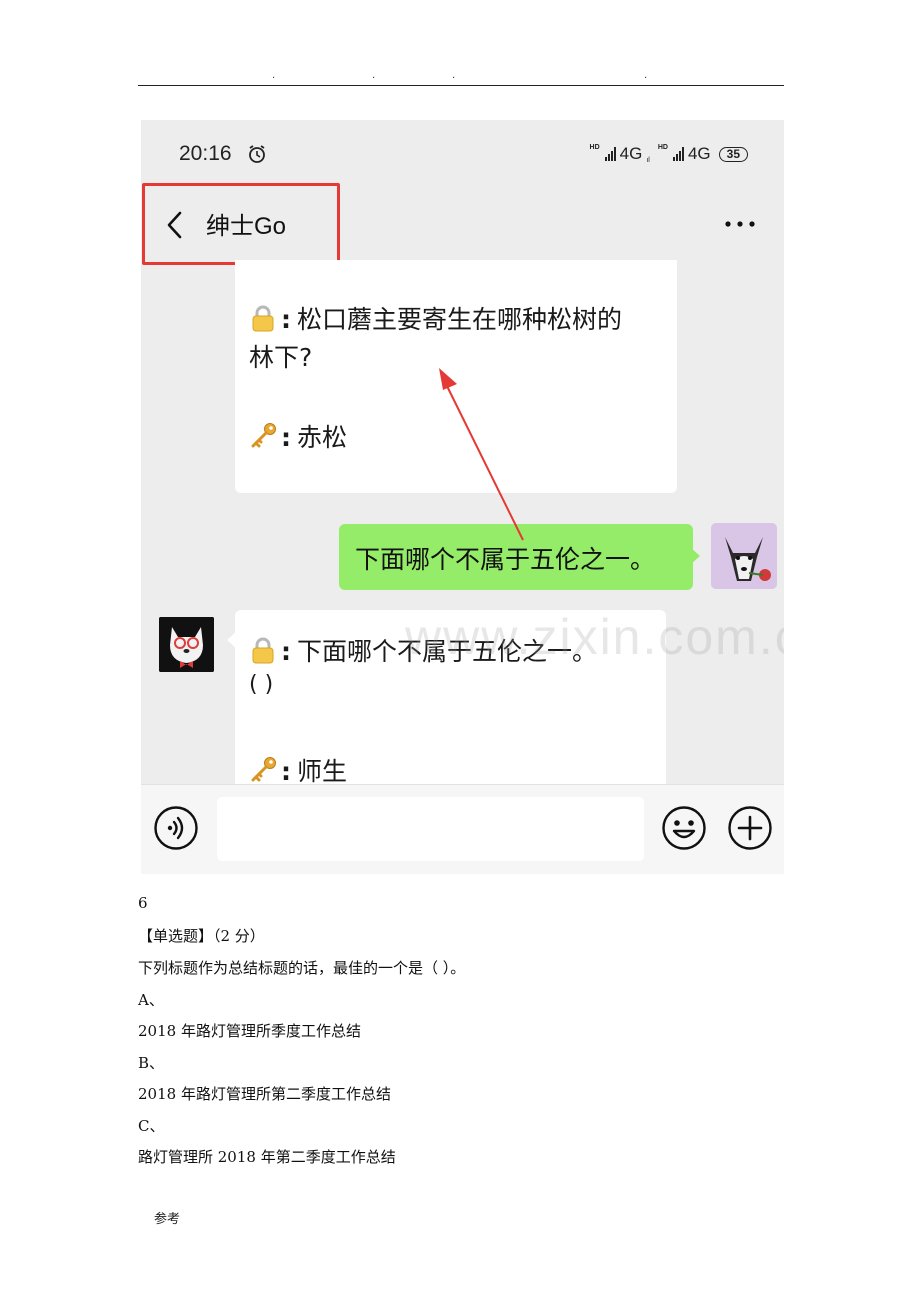 This screenshot has width=920, height=1302. Describe the element at coordinates (322, 437) in the screenshot. I see `answer-text: 赤松` at that location.